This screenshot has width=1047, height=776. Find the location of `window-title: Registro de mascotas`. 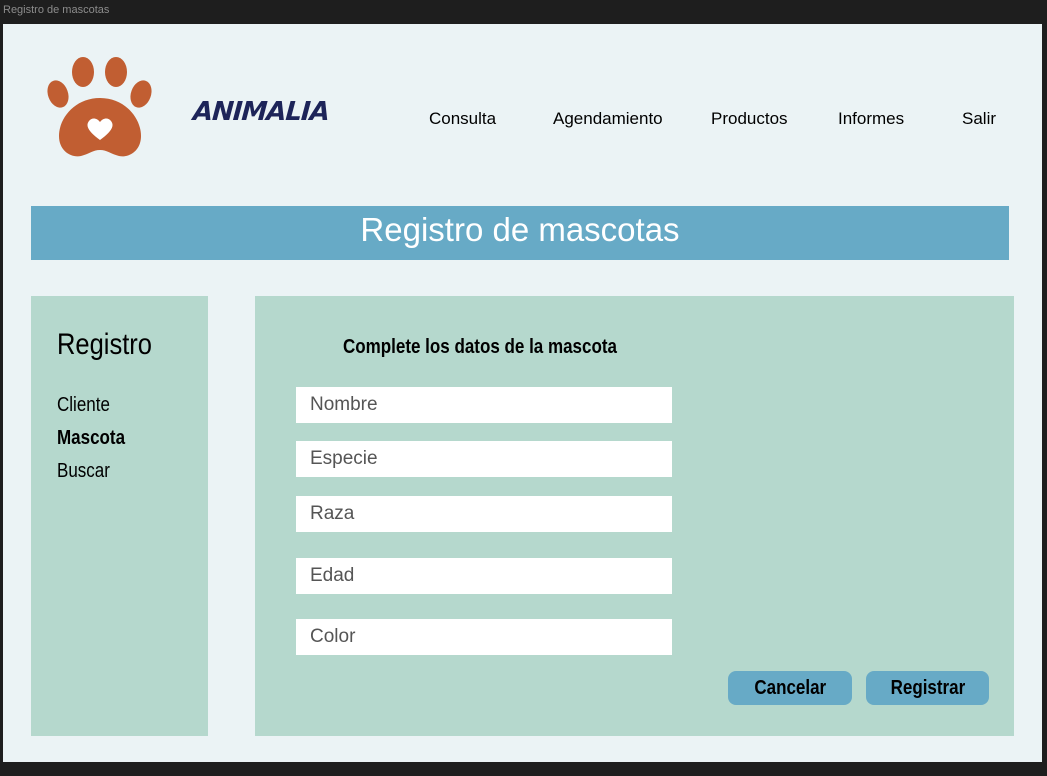

window-title: Registro de mascotas is located at coordinates (523, 11).